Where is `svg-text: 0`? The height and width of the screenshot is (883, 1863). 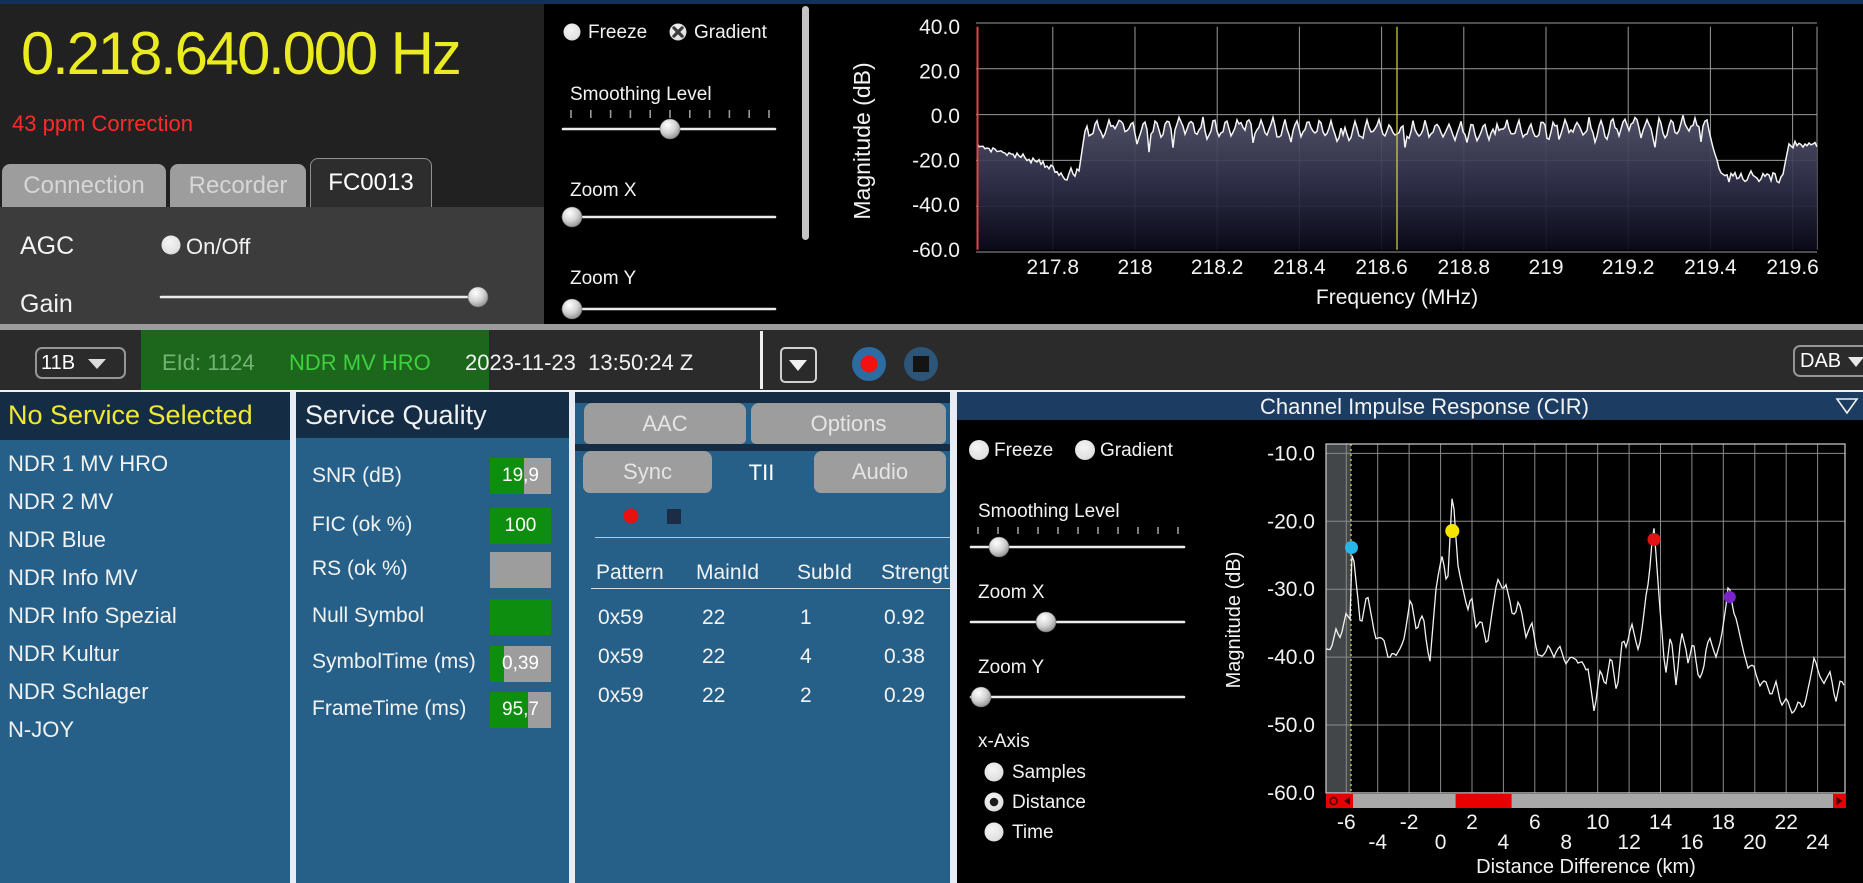 svg-text: 0 is located at coordinates (1441, 842).